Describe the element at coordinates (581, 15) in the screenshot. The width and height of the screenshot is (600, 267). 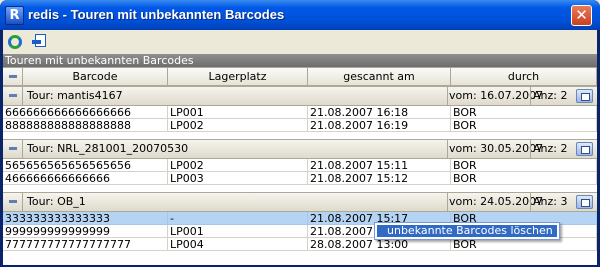
I see `close-button: ✕` at that location.